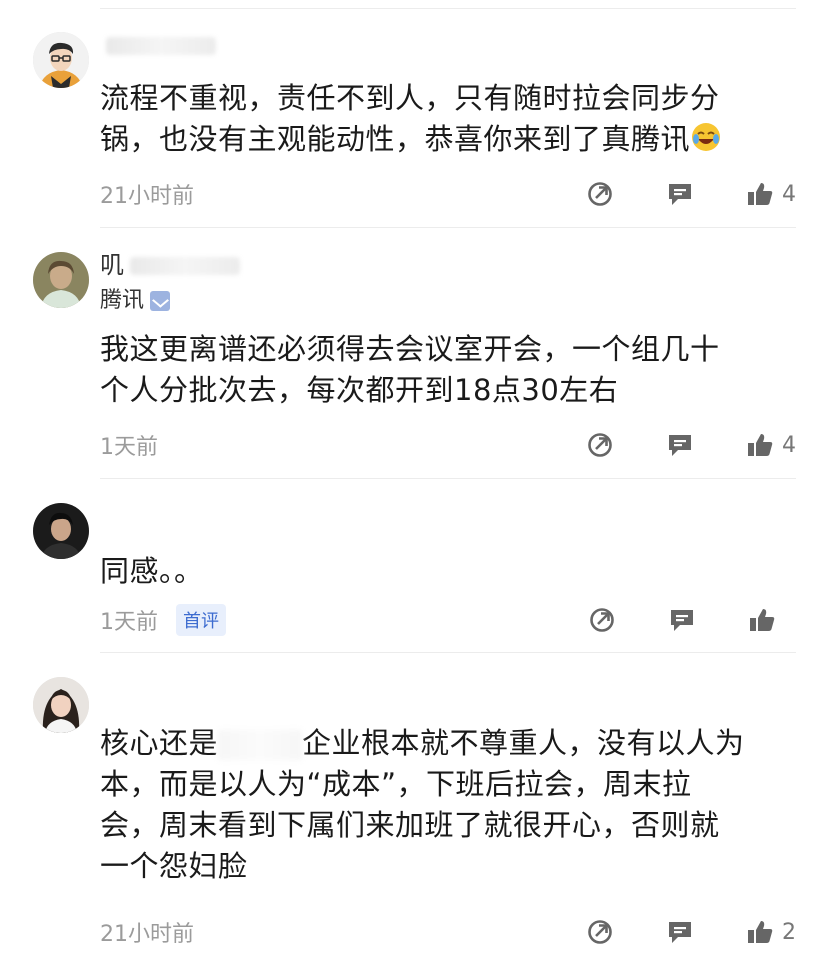 The height and width of the screenshot is (958, 828). I want to click on verified-badge-icon, so click(160, 301).